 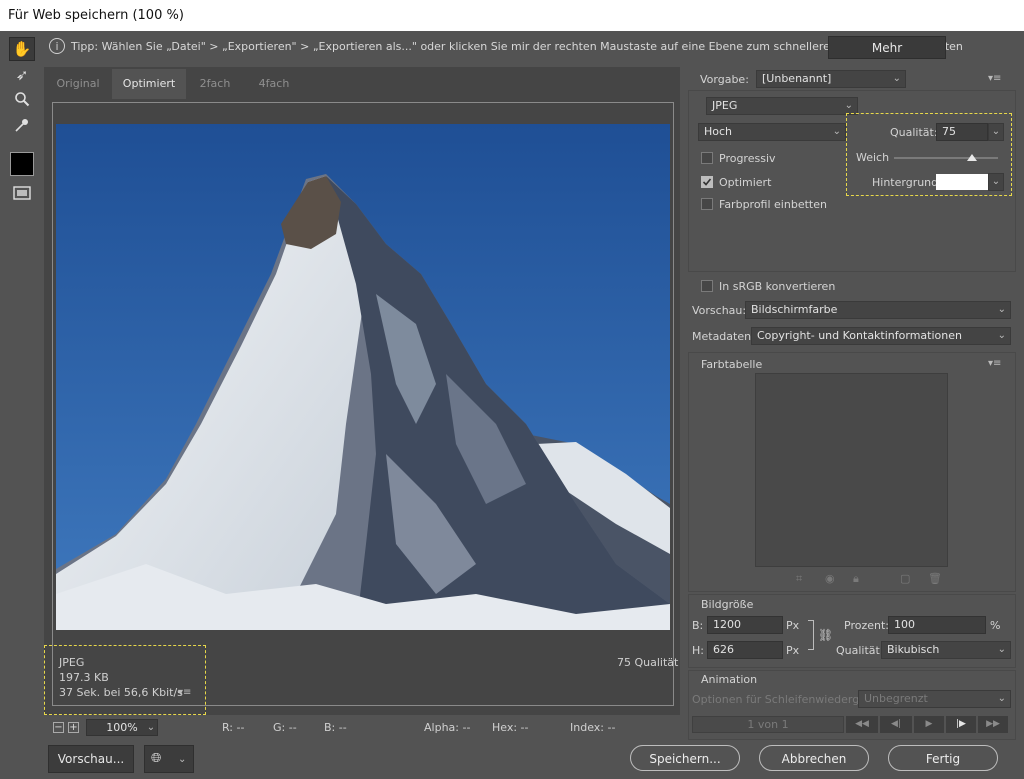 I want to click on eyedropper-color-swatch, so click(x=22, y=164).